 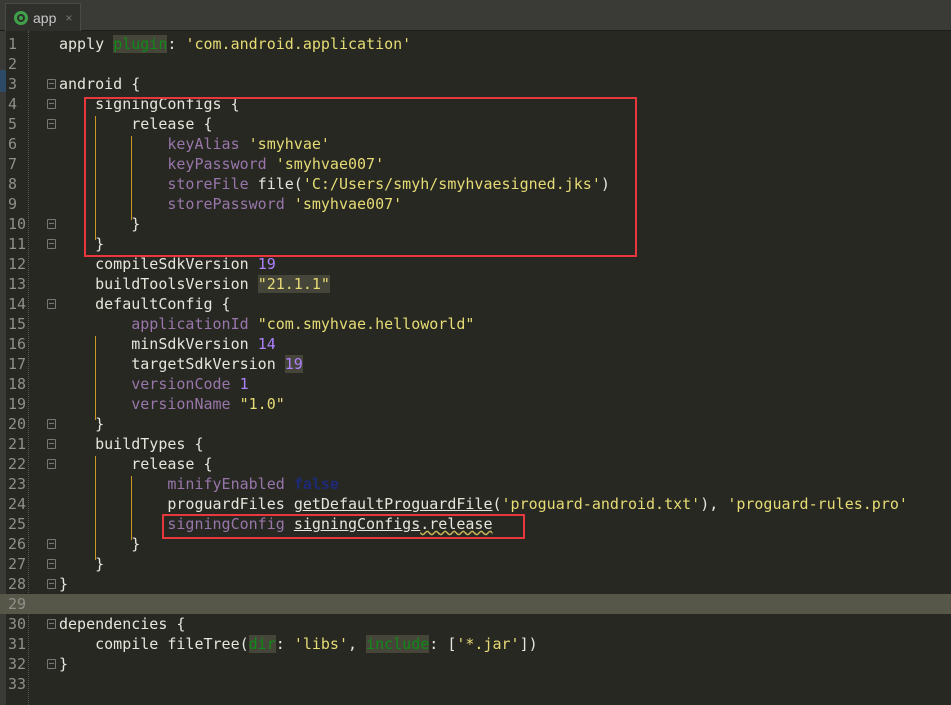 I want to click on line-number: 30, so click(x=17, y=624).